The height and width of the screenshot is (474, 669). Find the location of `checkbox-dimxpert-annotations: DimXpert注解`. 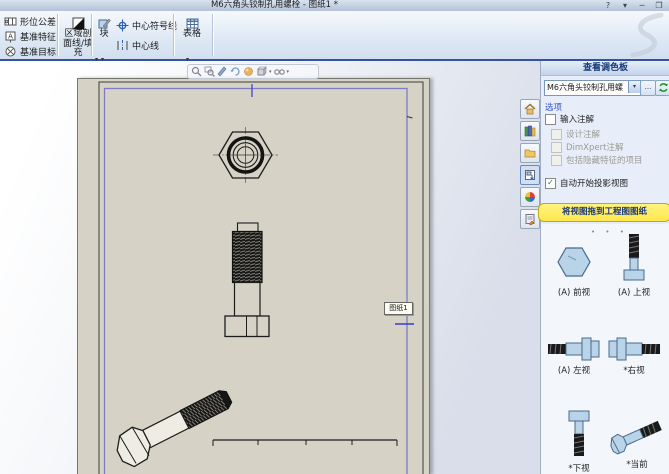

checkbox-dimxpert-annotations: DimXpert注解 is located at coordinates (587, 147).